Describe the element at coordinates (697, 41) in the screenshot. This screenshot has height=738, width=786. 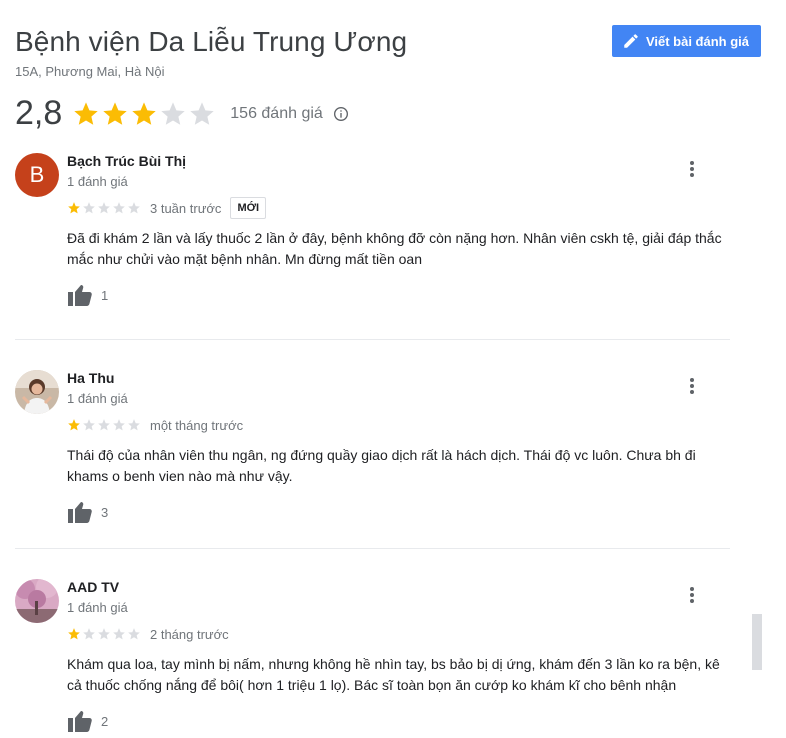
I see `write-review-label: Viết bài đánh giá` at that location.